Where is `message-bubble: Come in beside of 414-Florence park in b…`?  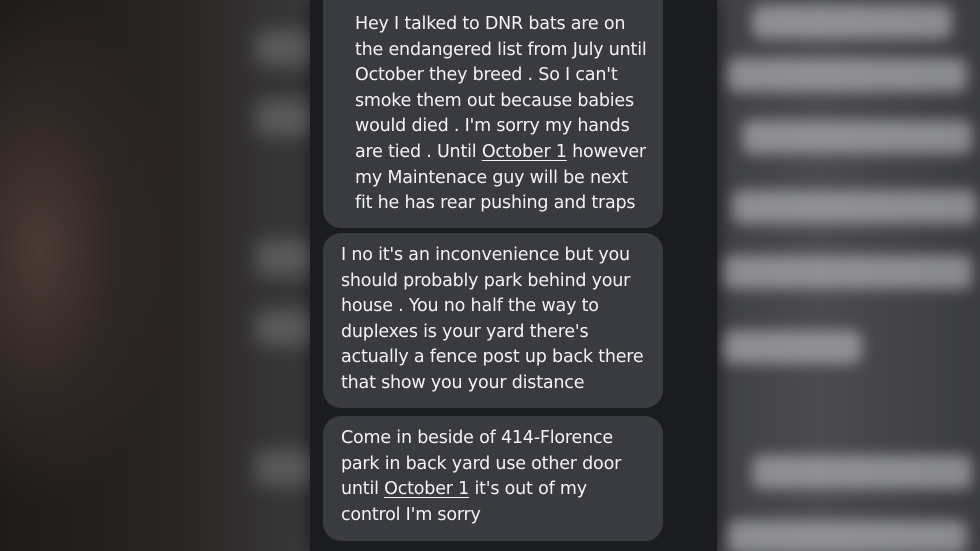
message-bubble: Come in beside of 414-Florence park in b… is located at coordinates (493, 478).